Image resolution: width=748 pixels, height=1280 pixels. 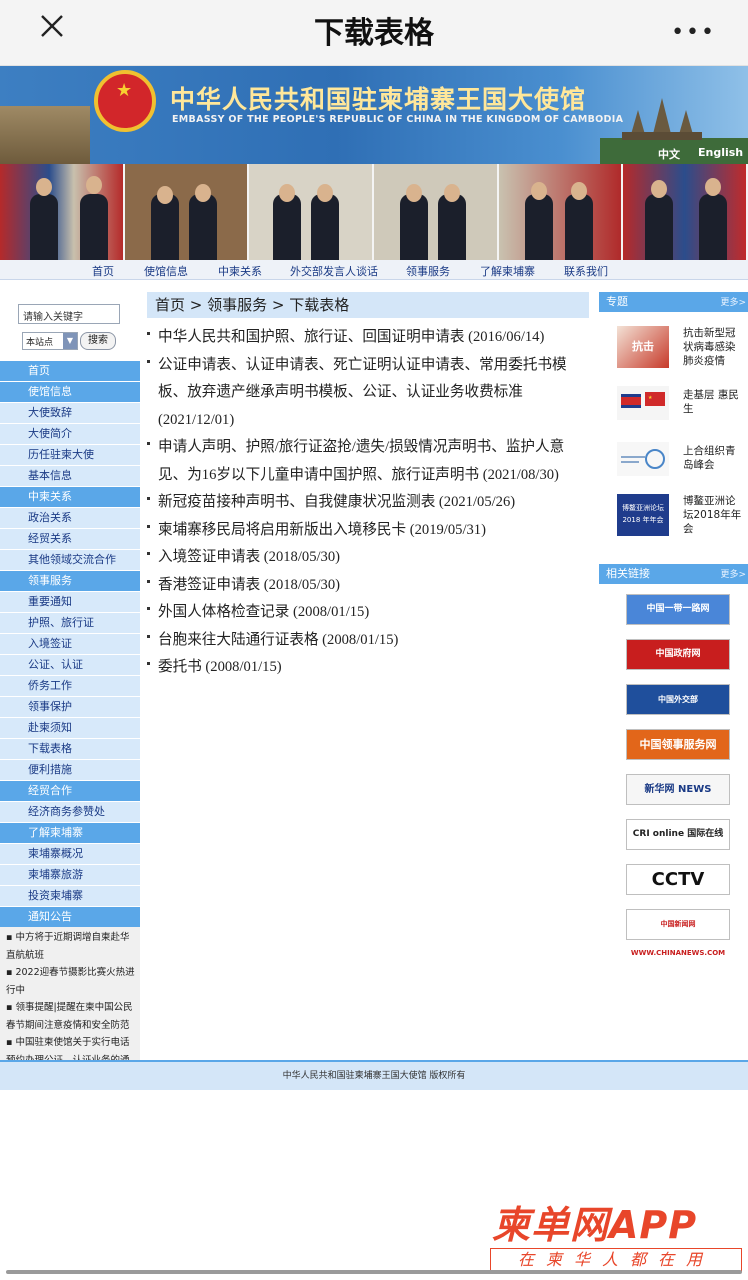 What do you see at coordinates (334, 271) in the screenshot?
I see `nav-spokesperson: 外交部发言人谈话` at bounding box center [334, 271].